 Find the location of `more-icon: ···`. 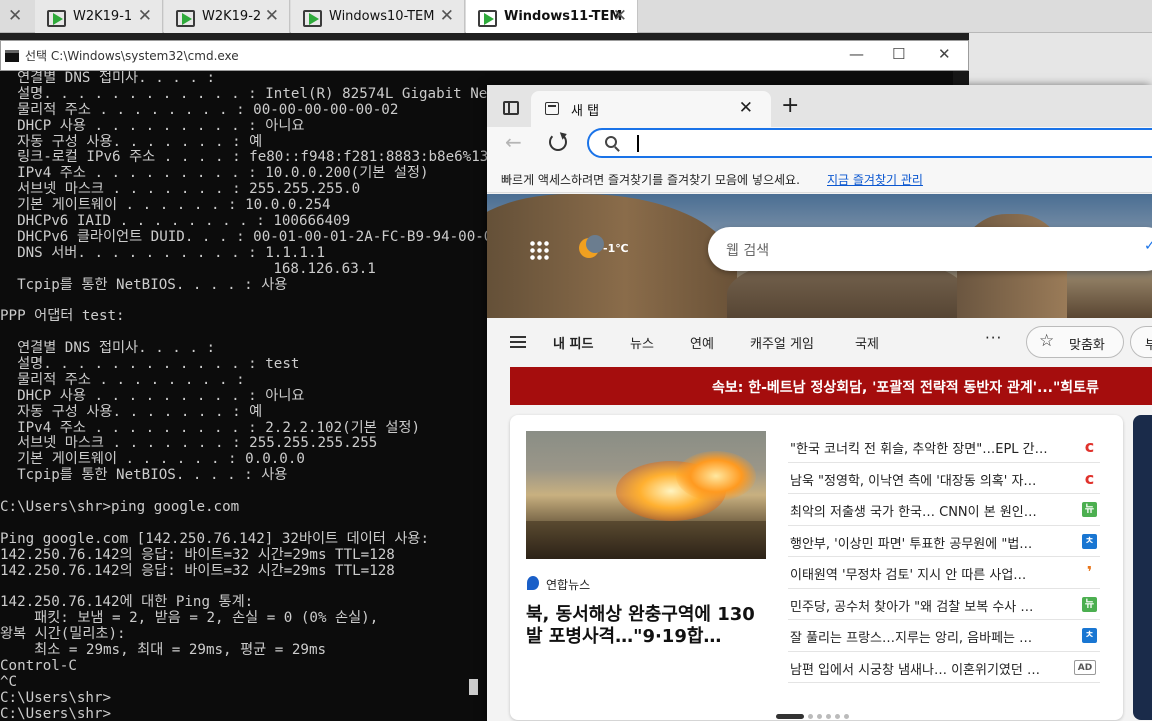

more-icon: ··· is located at coordinates (993, 338).